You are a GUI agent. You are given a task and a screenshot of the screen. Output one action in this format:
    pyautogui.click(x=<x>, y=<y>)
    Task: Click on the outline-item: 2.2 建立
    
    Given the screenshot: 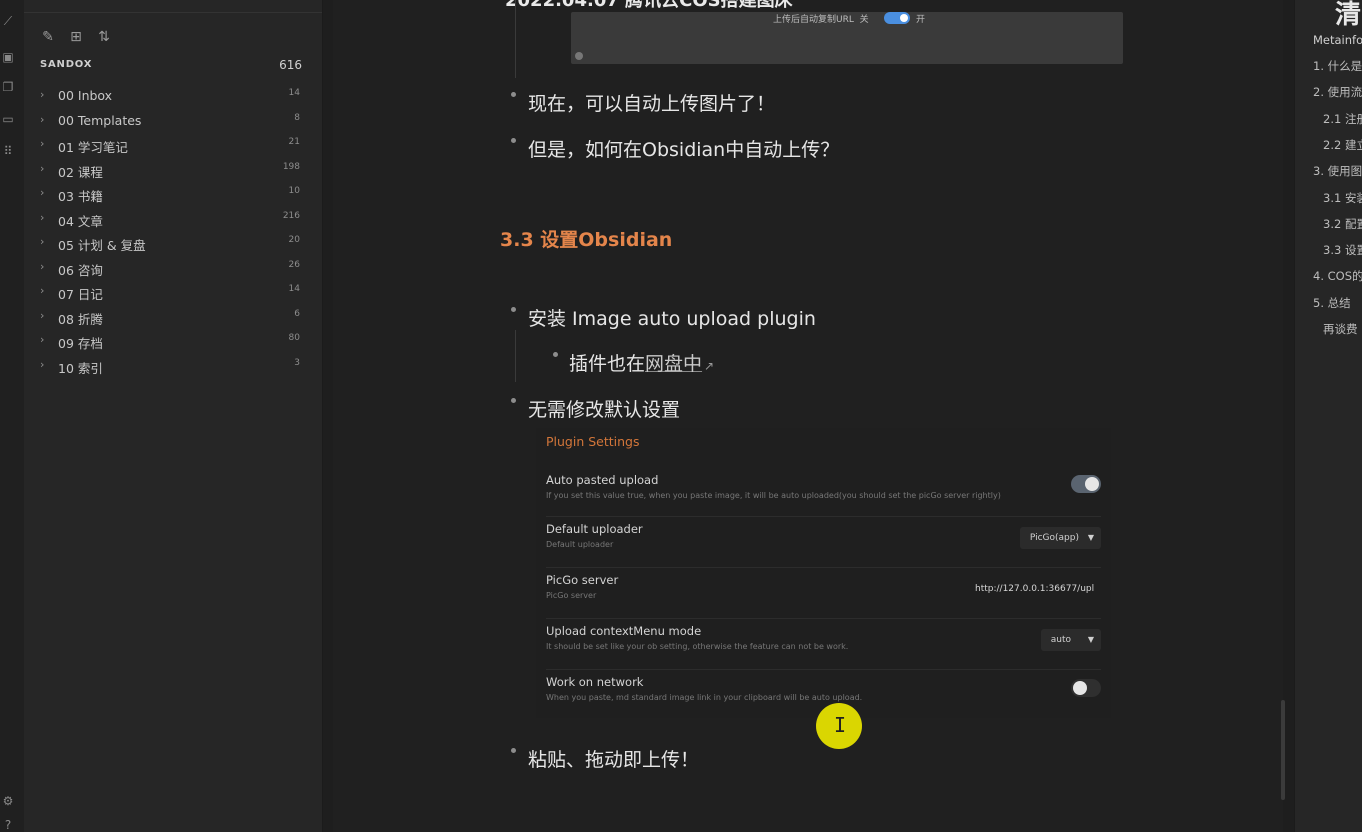 What is the action you would take?
    pyautogui.click(x=1342, y=145)
    